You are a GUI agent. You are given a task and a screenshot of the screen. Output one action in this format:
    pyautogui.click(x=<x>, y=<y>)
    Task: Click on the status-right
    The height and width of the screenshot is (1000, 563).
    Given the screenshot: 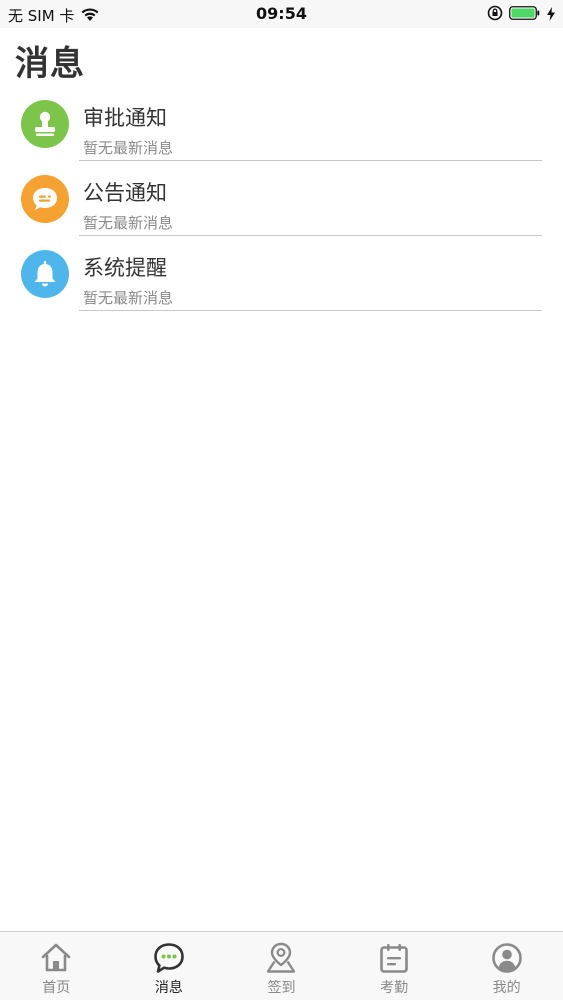 What is the action you would take?
    pyautogui.click(x=521, y=15)
    